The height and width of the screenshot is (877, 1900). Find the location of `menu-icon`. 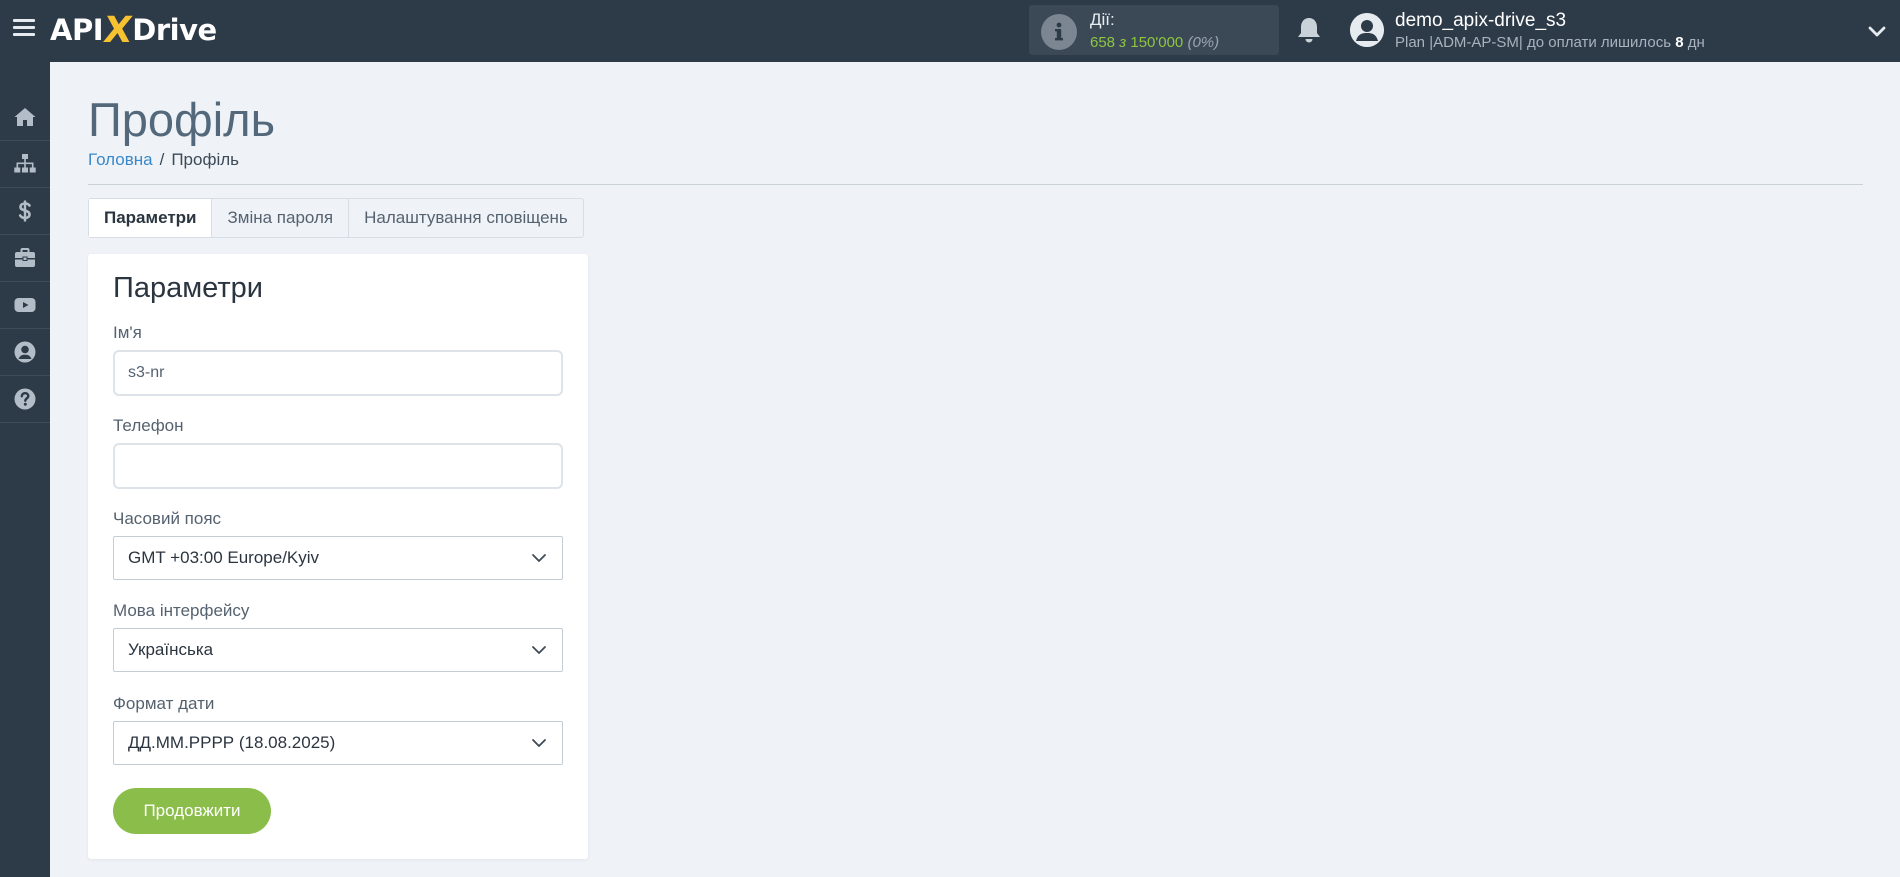

menu-icon is located at coordinates (24, 28).